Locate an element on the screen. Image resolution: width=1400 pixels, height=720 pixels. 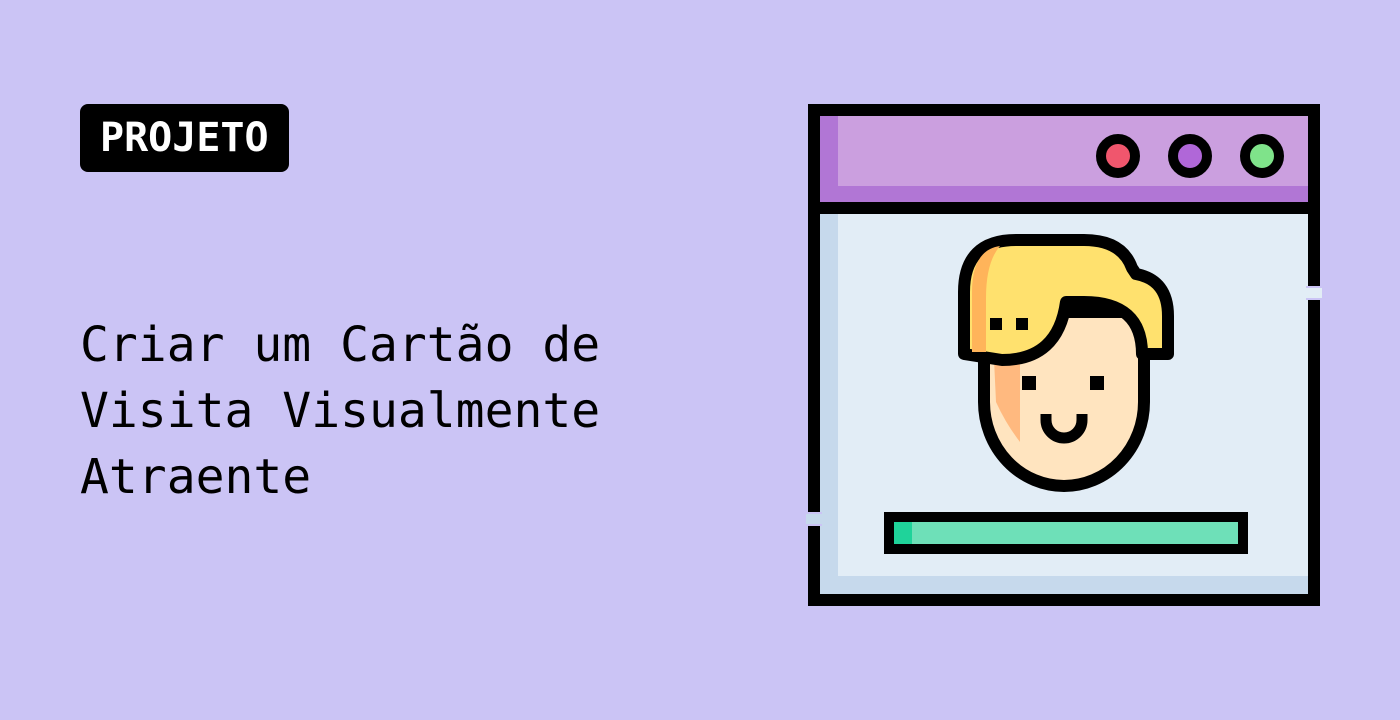
page-title-line-2: Visita Visualmente is located at coordinates (340, 411).